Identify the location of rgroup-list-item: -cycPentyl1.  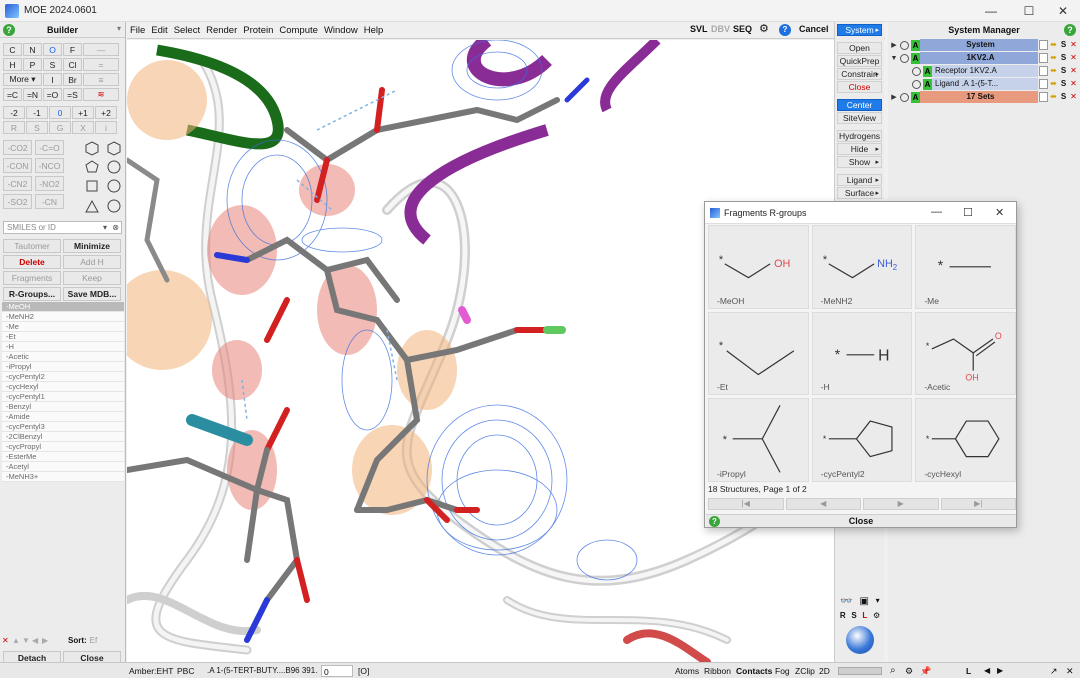
(63, 397).